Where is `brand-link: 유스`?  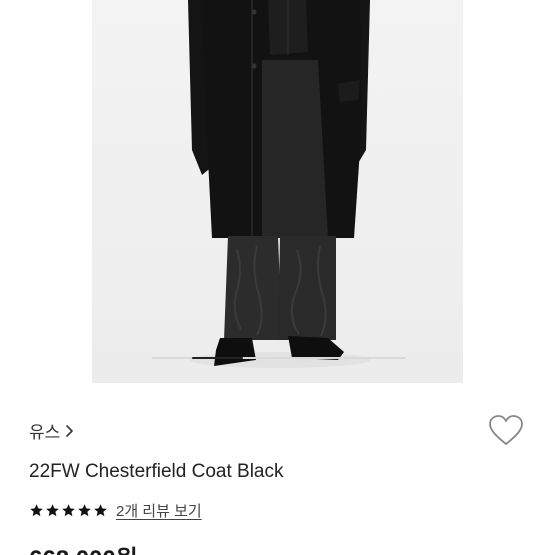
brand-link: 유스 is located at coordinates (51, 430).